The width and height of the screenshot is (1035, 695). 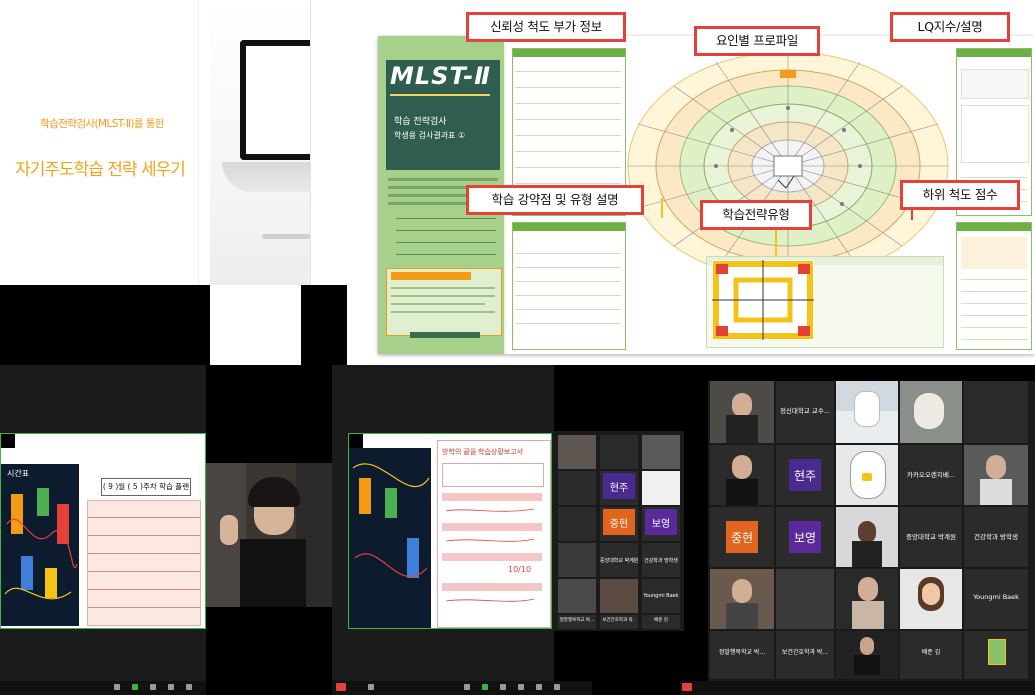 I want to click on participant-tile-bird, so click(x=661, y=488).